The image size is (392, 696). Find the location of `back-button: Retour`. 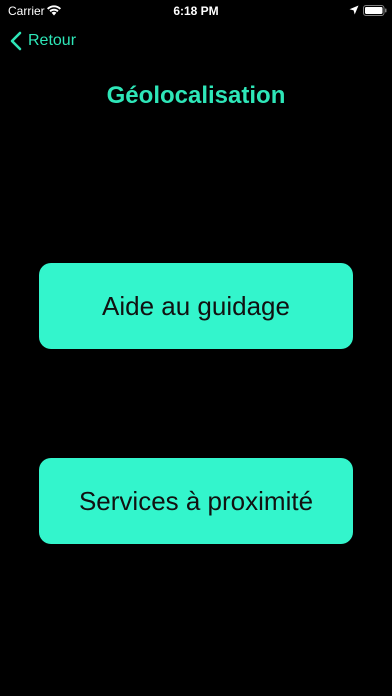

back-button: Retour is located at coordinates (43, 41).